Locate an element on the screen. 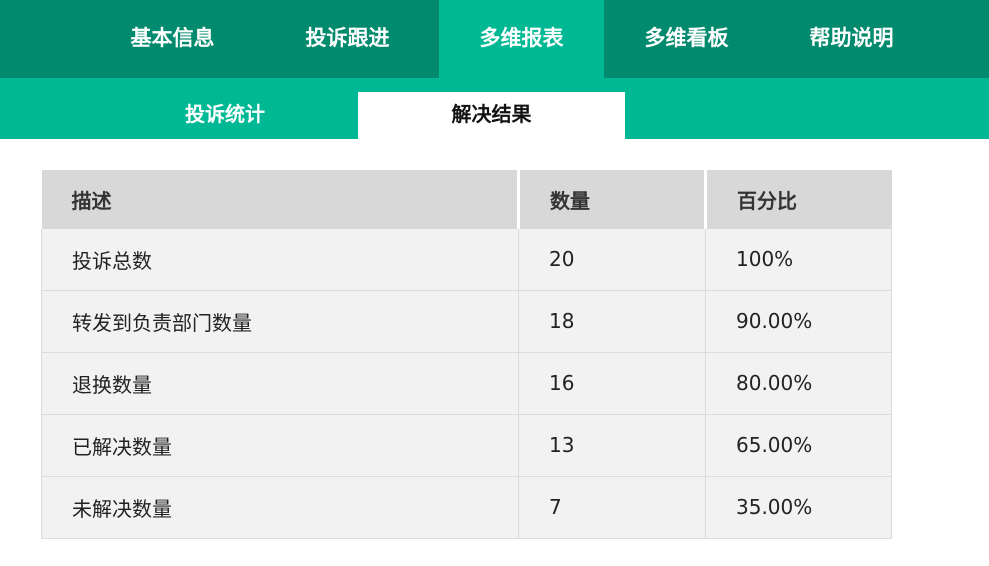  cell-description: 退换数量 is located at coordinates (280, 383).